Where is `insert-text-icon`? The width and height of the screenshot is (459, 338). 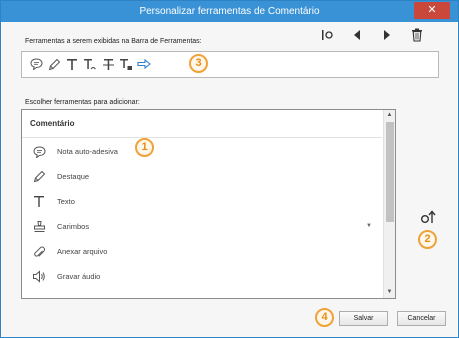 insert-text-icon is located at coordinates (126, 64).